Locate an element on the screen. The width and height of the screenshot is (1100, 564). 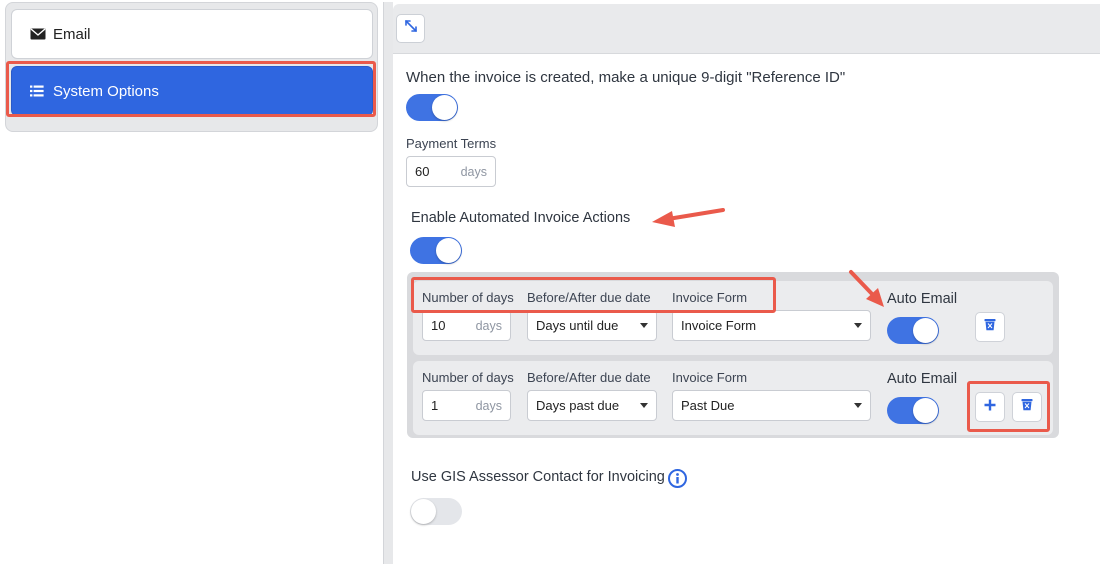
reference-id-toggle is located at coordinates (432, 107).